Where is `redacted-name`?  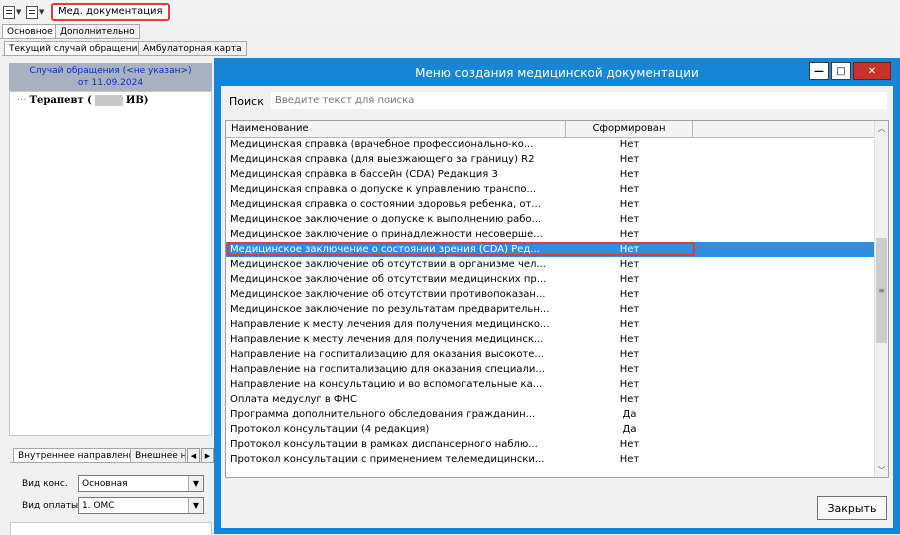
redacted-name is located at coordinates (108, 100).